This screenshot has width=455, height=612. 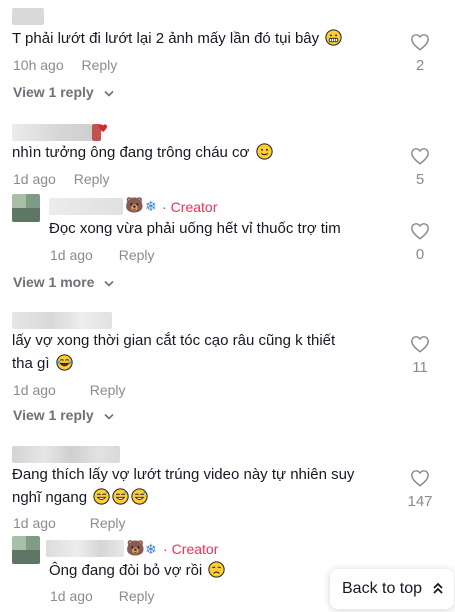 What do you see at coordinates (438, 588) in the screenshot?
I see `double-chevron-up-icon` at bounding box center [438, 588].